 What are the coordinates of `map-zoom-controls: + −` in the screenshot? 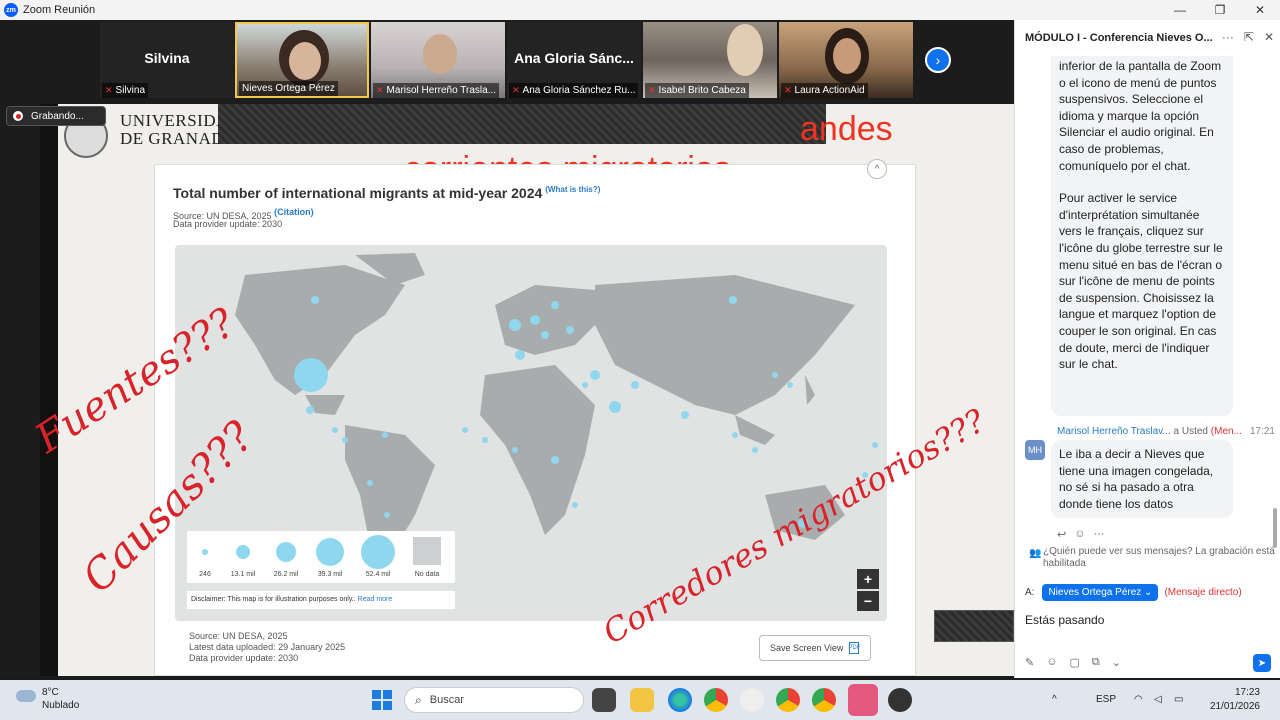 It's located at (868, 591).